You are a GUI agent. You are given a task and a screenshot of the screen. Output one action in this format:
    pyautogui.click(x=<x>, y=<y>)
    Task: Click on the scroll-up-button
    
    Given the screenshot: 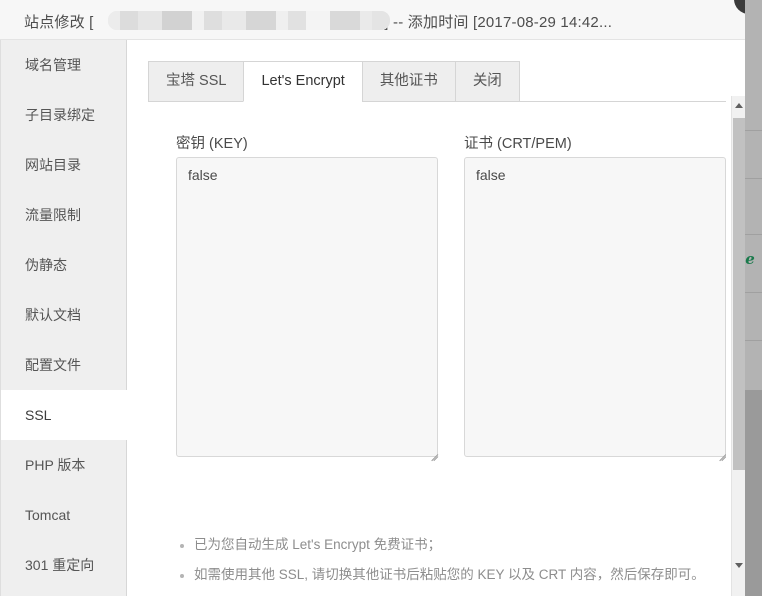 What is the action you would take?
    pyautogui.click(x=738, y=106)
    